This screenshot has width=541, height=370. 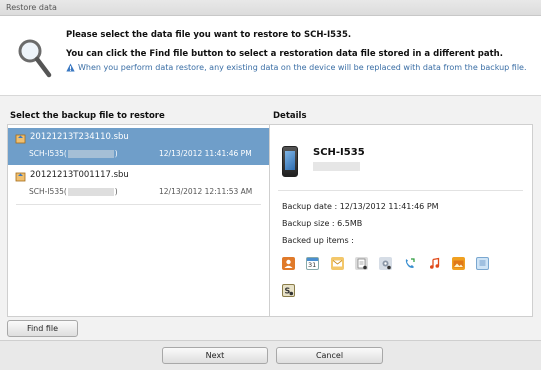 What do you see at coordinates (205, 153) in the screenshot?
I see `file-date: 12/13/2012 11:41:46 PM` at bounding box center [205, 153].